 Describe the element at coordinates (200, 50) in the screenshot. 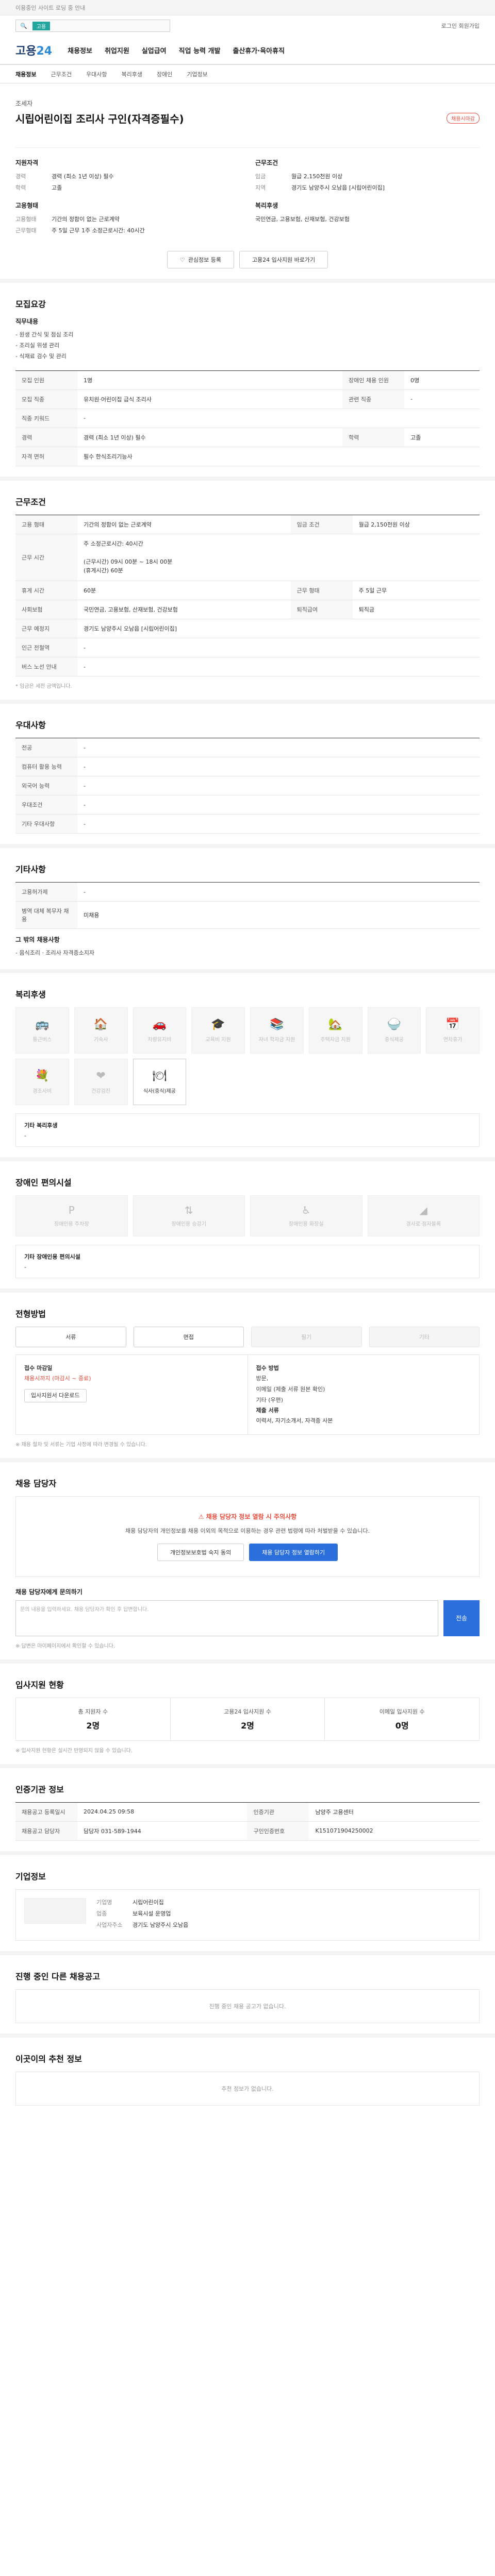

I see `gnb-item: 직업 능력 개발` at that location.